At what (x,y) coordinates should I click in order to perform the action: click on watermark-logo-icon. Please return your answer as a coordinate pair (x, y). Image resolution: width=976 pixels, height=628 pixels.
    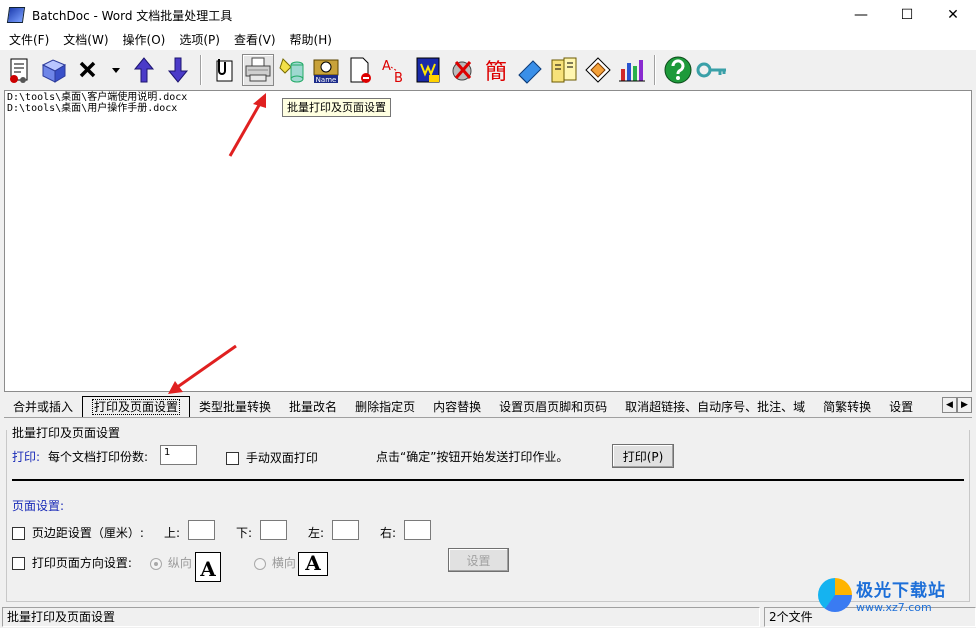
    Looking at the image, I should click on (835, 595).